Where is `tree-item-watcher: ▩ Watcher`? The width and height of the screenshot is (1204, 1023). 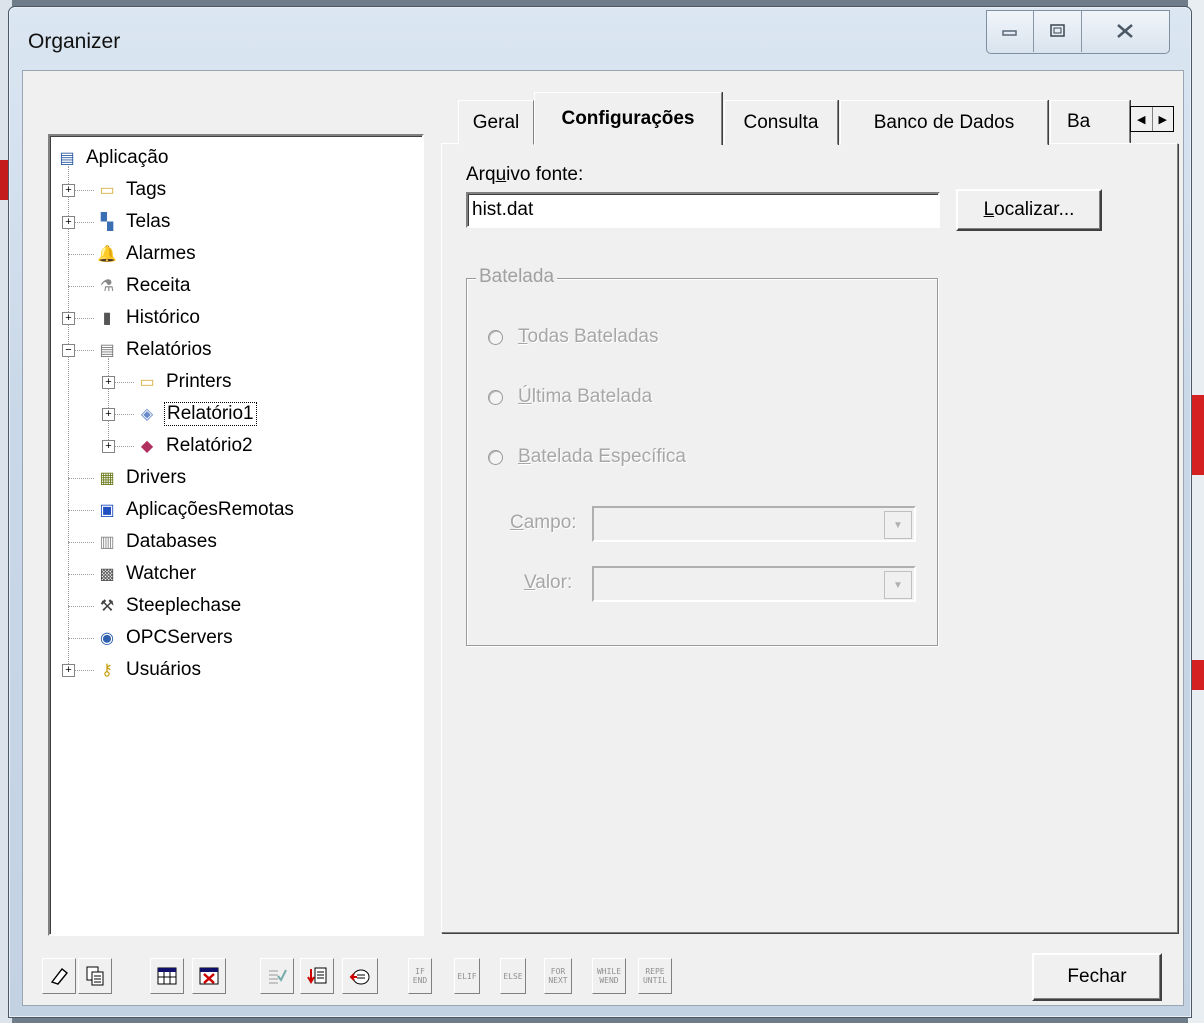 tree-item-watcher: ▩ Watcher is located at coordinates (147, 574).